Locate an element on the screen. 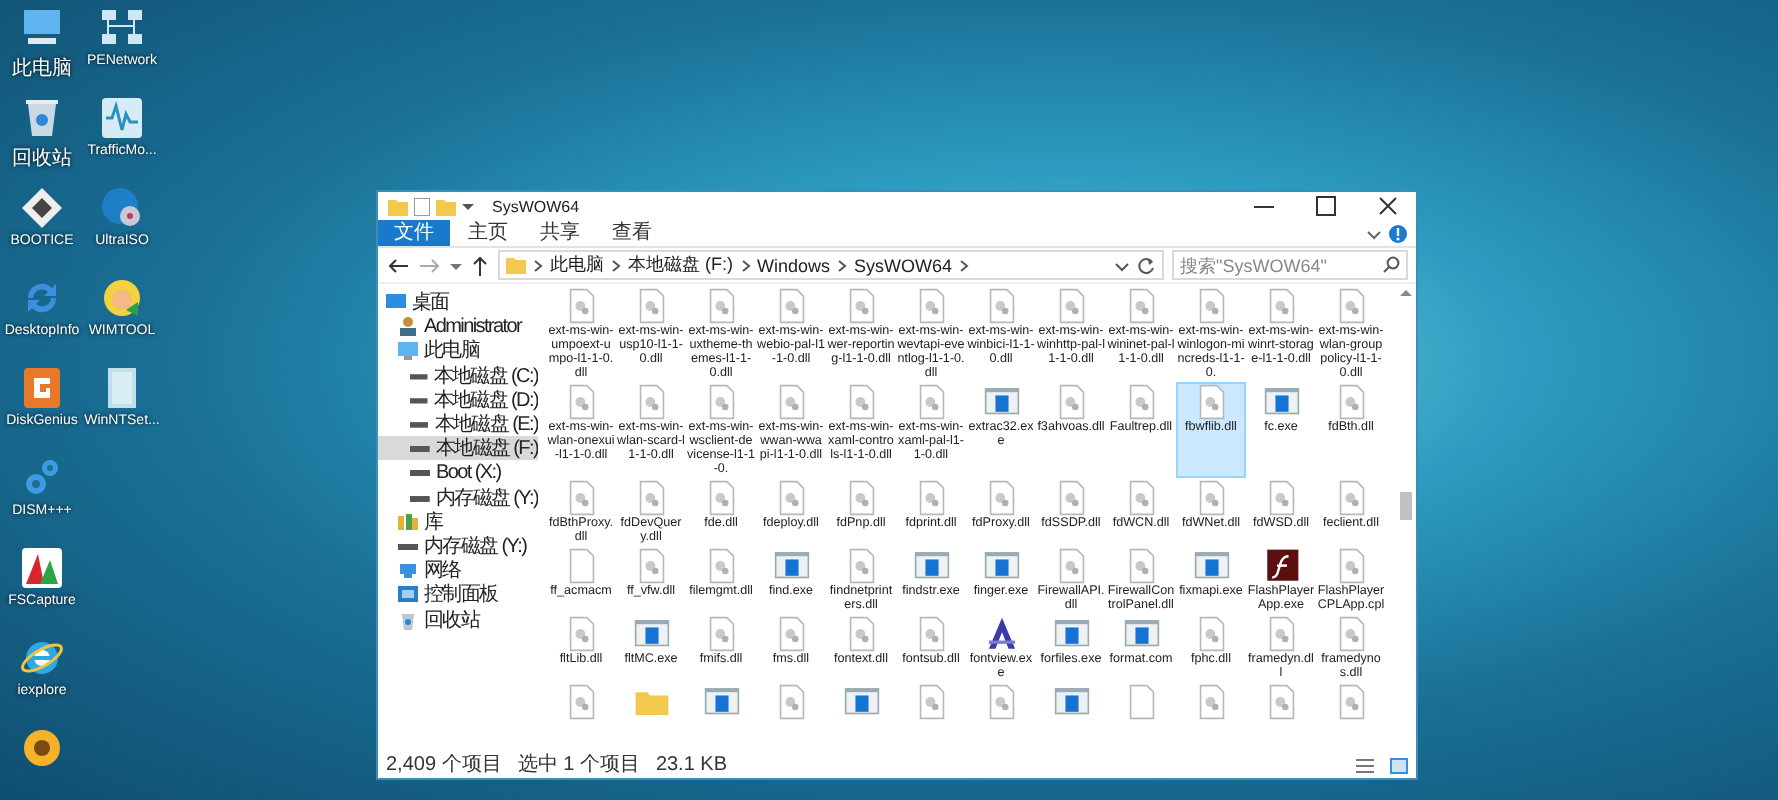 The image size is (1778, 800). refresh-icon is located at coordinates (1146, 265).